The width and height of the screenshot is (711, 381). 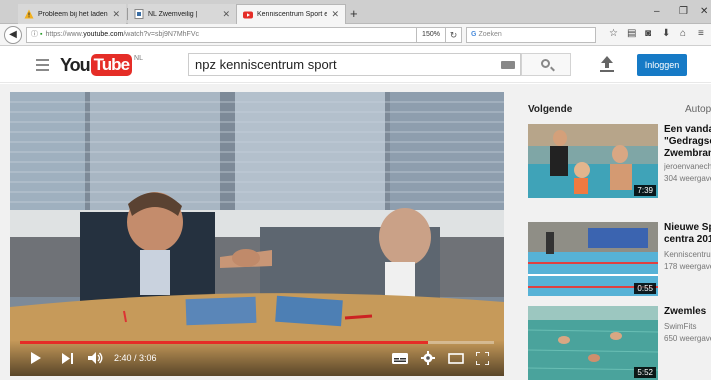 What do you see at coordinates (173, 14) in the screenshot?
I see `tab-label: NL Zwemveilig |` at bounding box center [173, 14].